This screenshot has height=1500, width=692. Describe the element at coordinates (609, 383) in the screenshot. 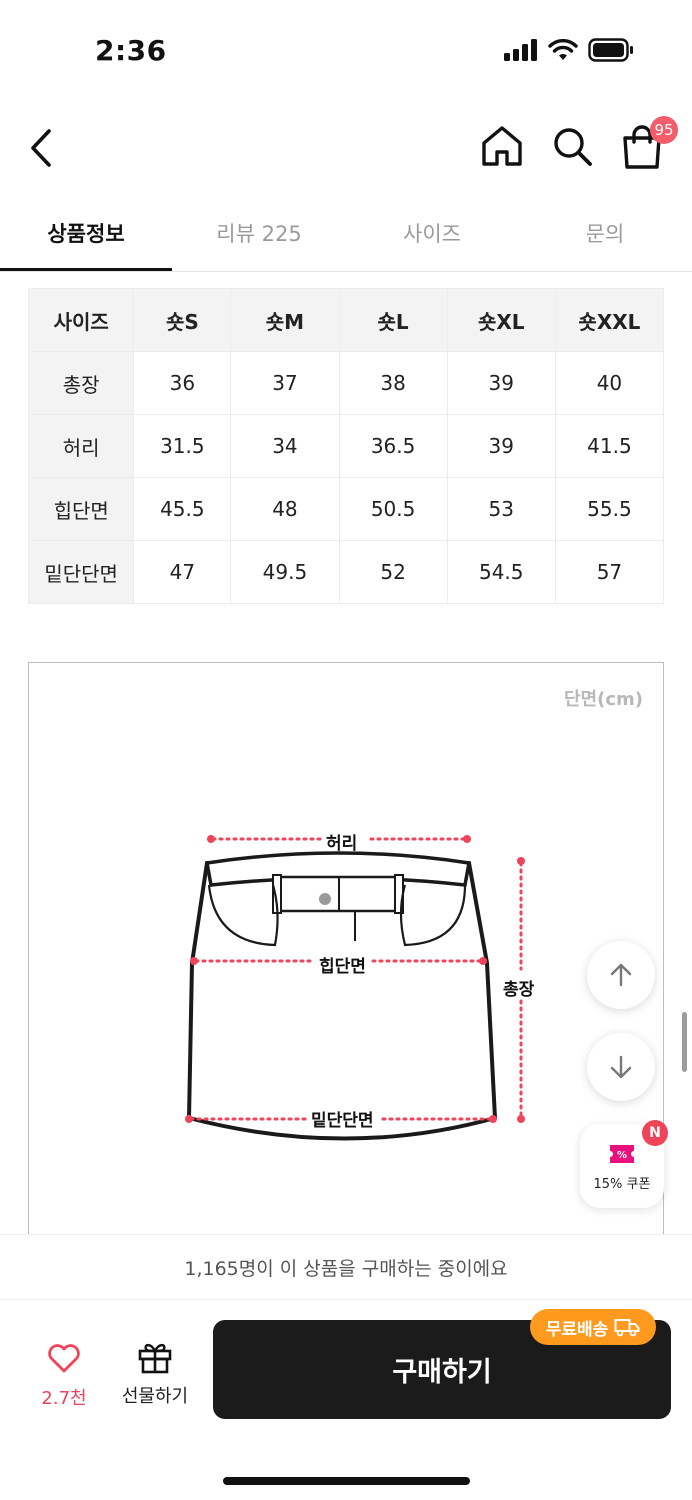

I see `table-cell: 40` at that location.